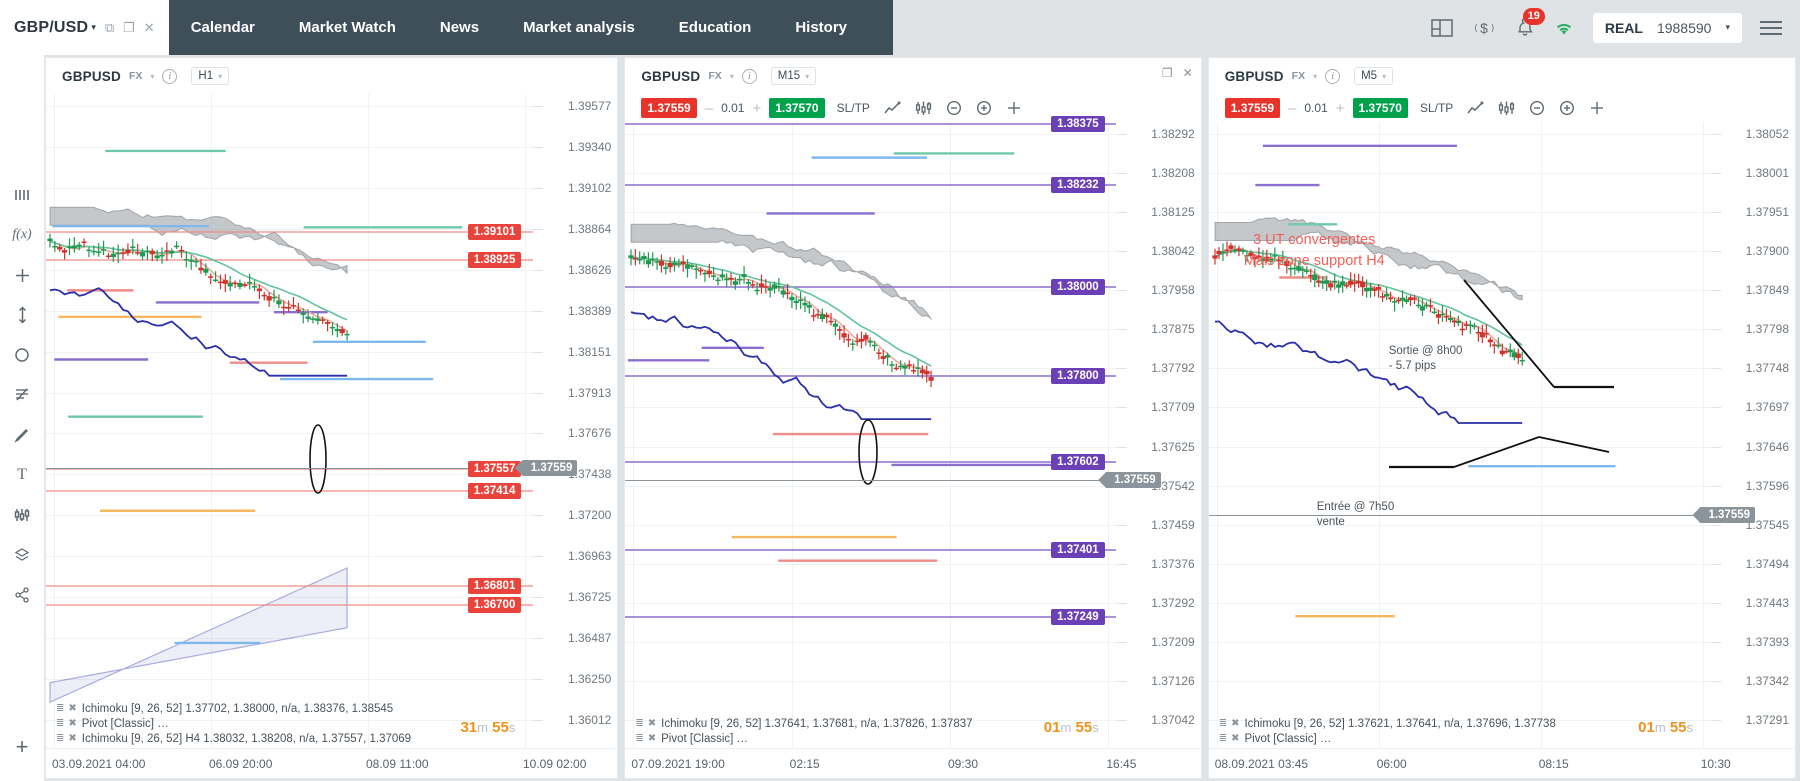 The width and height of the screenshot is (1800, 781). I want to click on timeframe-selector-m15: M15 ▾, so click(793, 76).